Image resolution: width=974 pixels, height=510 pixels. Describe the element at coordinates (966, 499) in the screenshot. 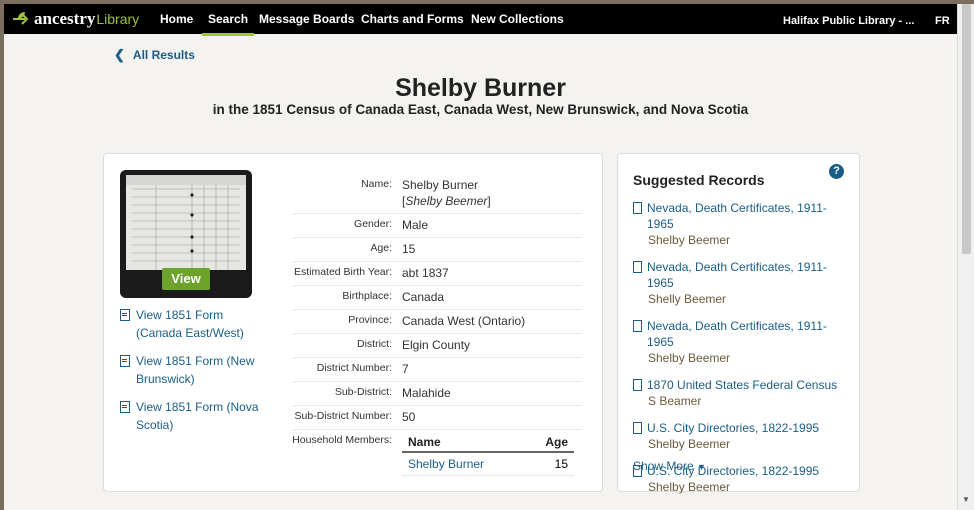

I see `scroll-down-arrow-icon: ▼` at that location.